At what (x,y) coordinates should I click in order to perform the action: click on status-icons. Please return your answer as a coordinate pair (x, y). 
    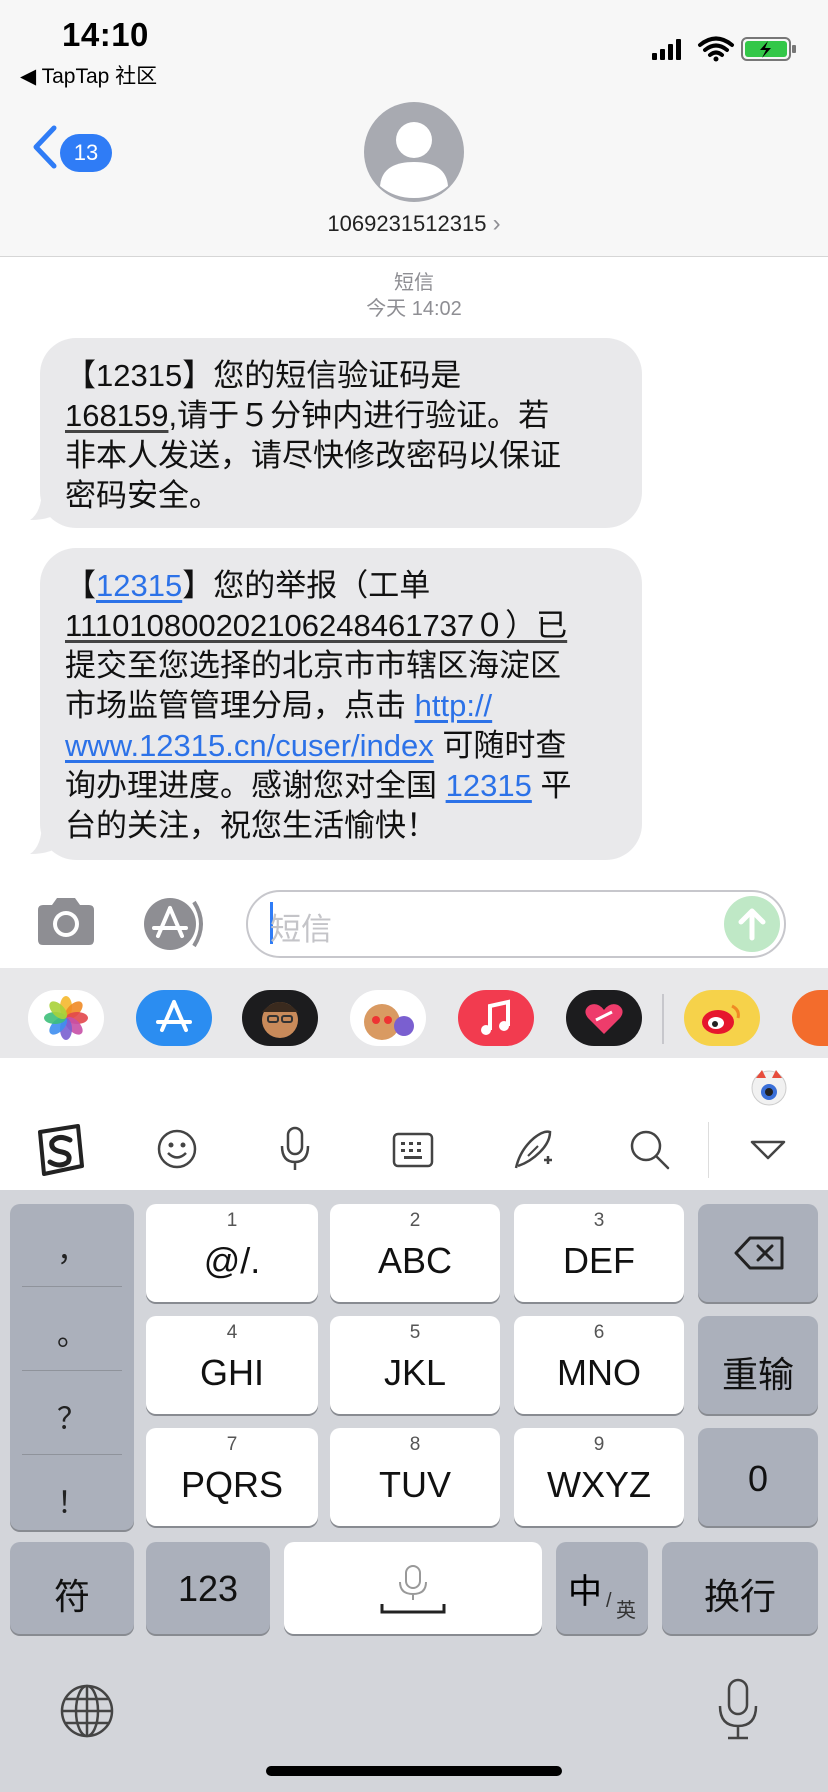
    Looking at the image, I should click on (725, 51).